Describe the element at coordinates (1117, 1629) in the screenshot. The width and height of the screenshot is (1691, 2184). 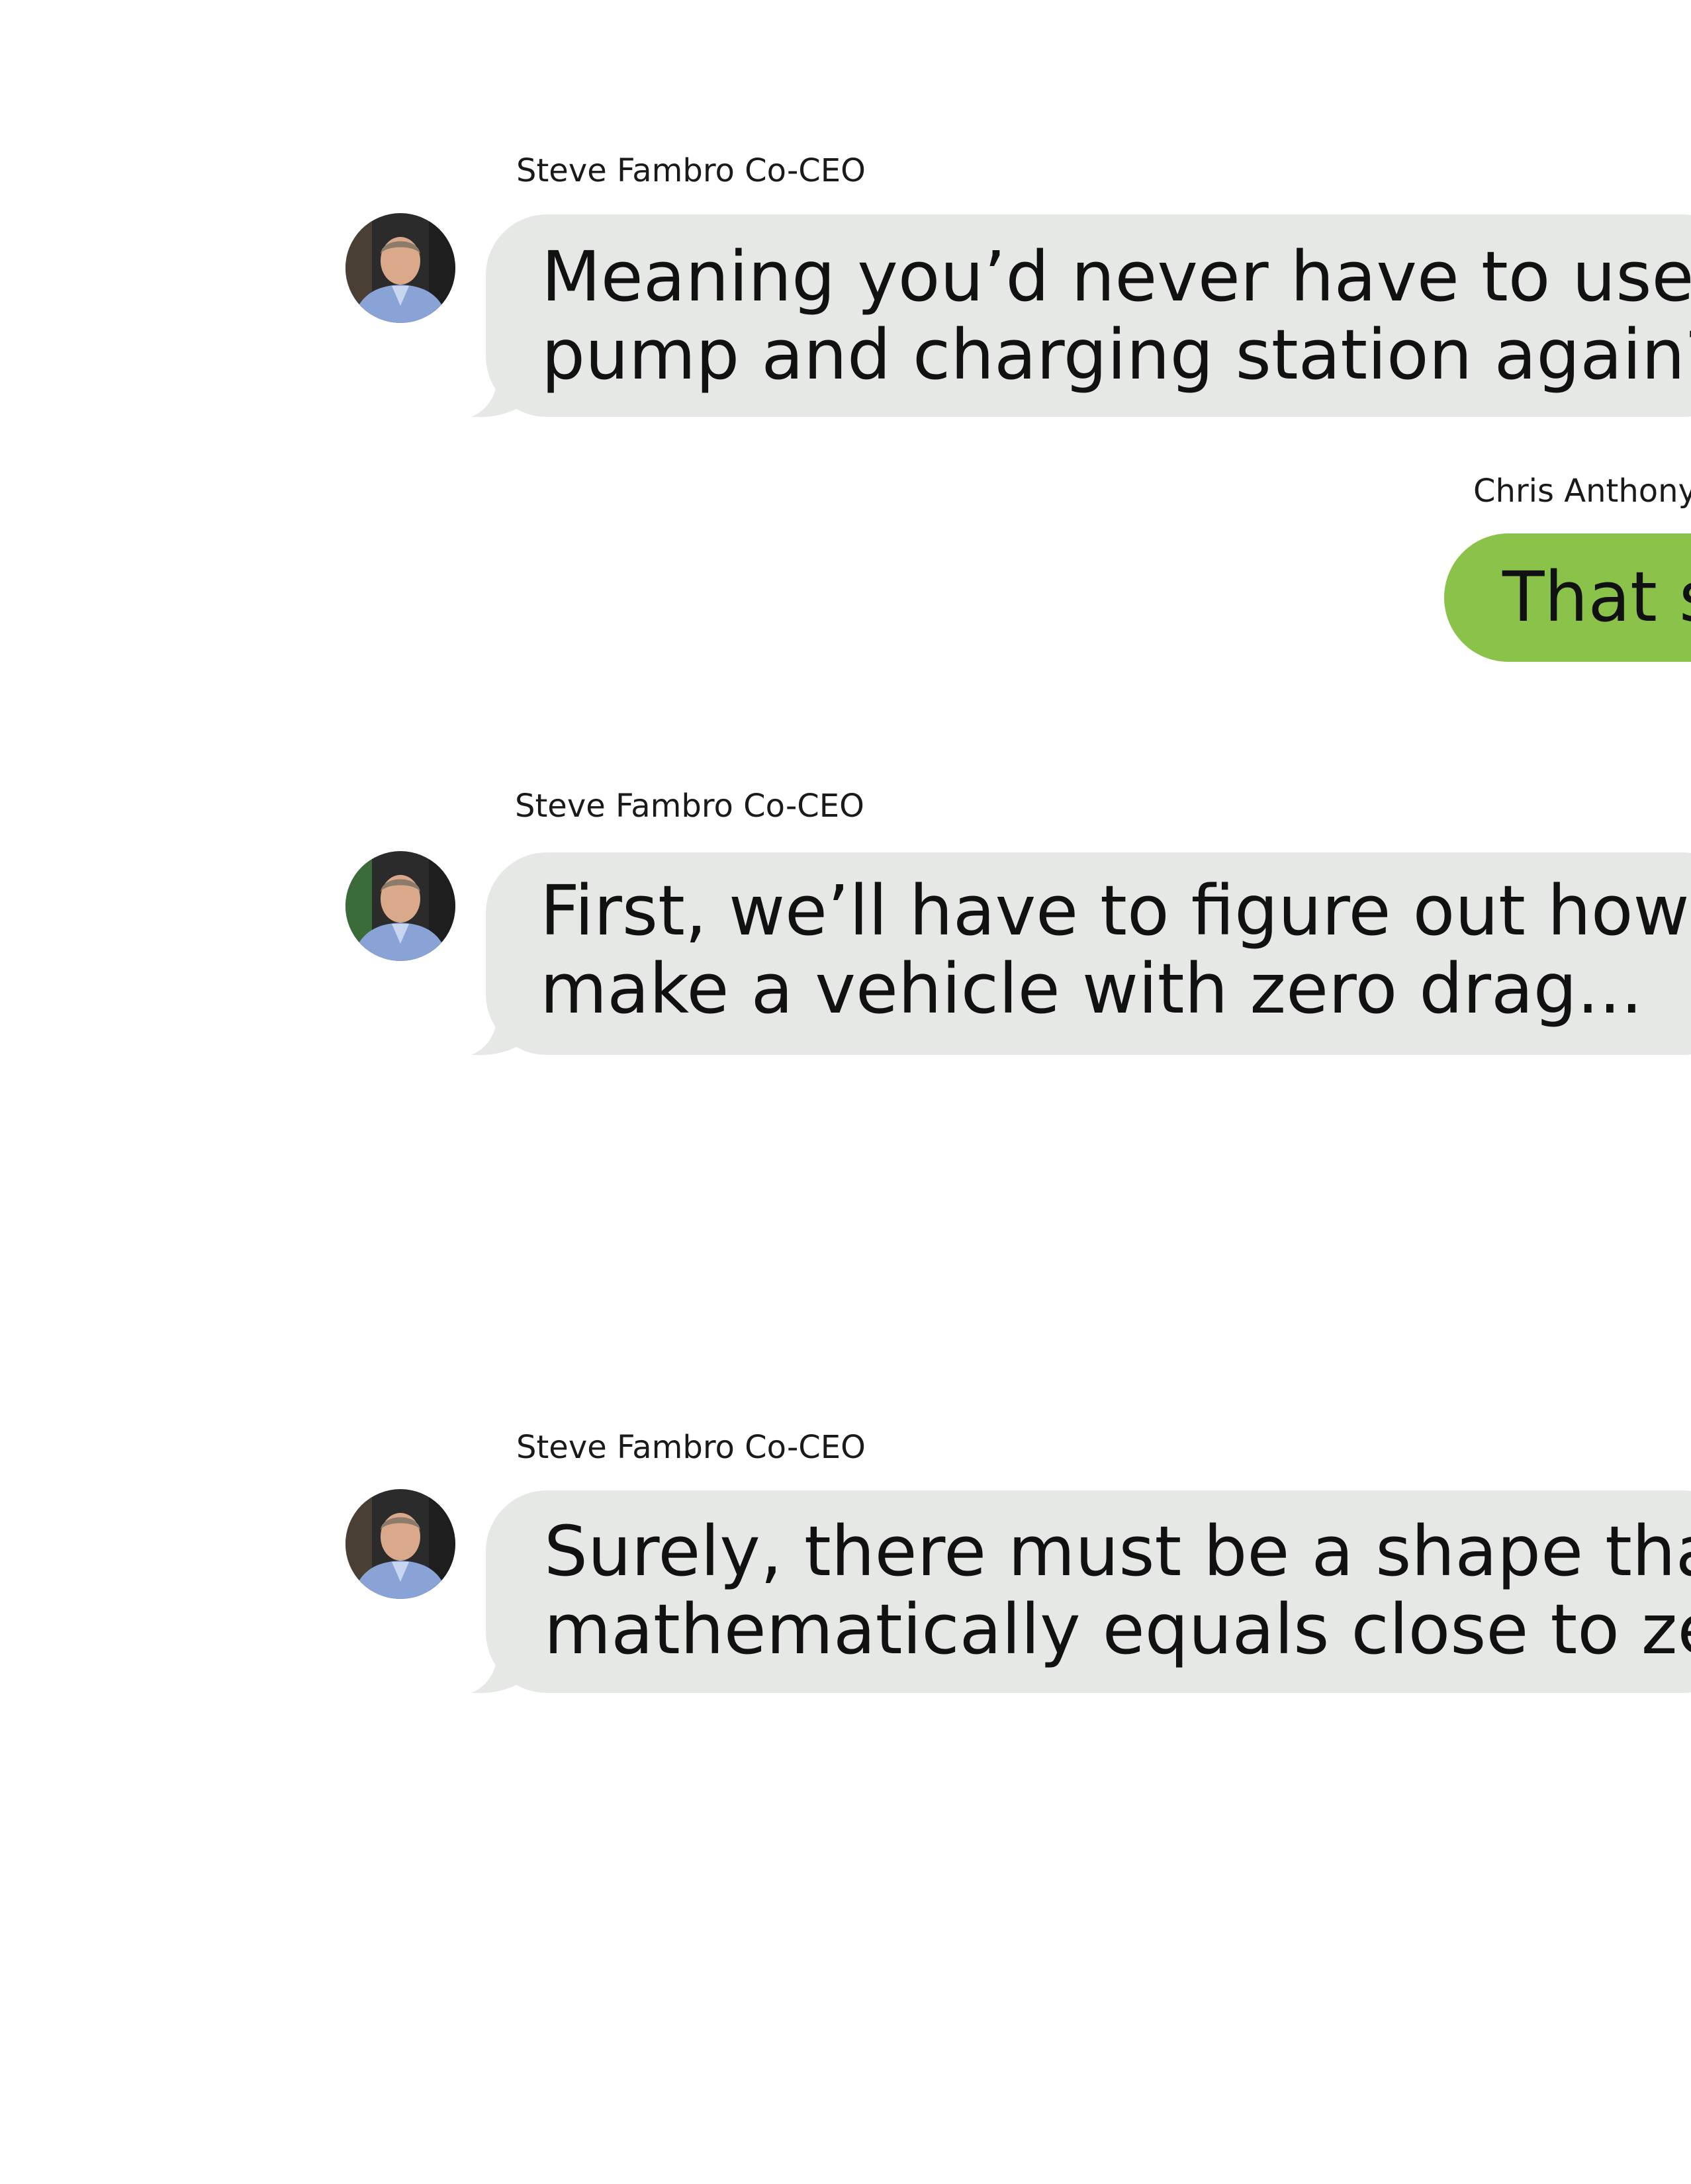
I see `message-text-line: mathematically equals close to zero f` at that location.